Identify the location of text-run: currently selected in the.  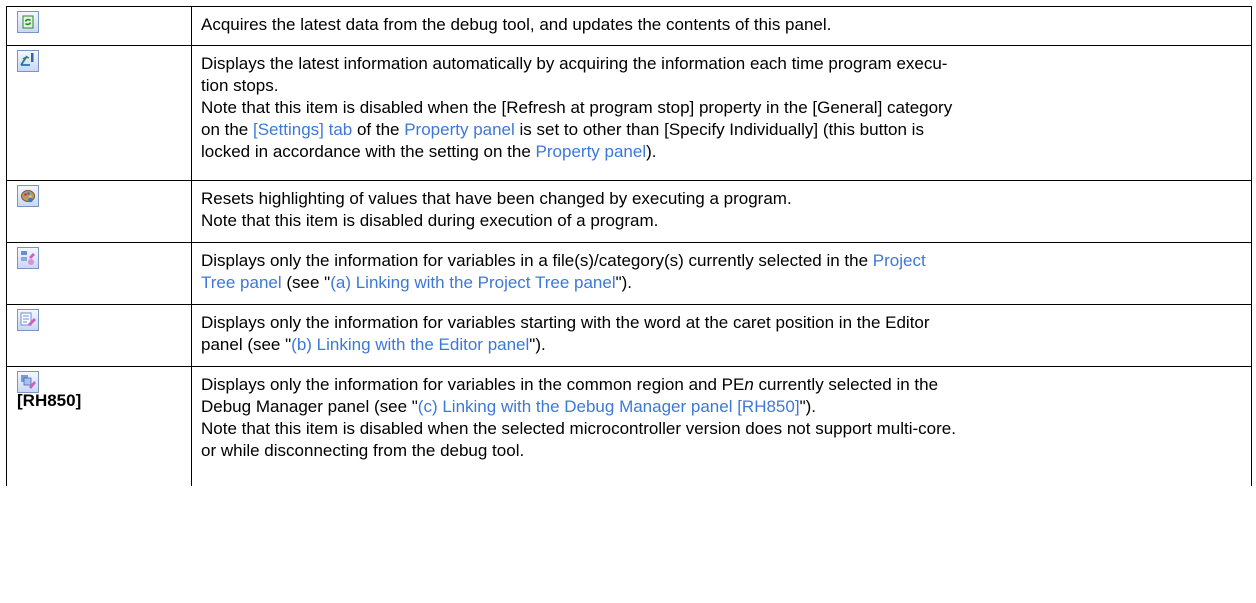
(846, 384).